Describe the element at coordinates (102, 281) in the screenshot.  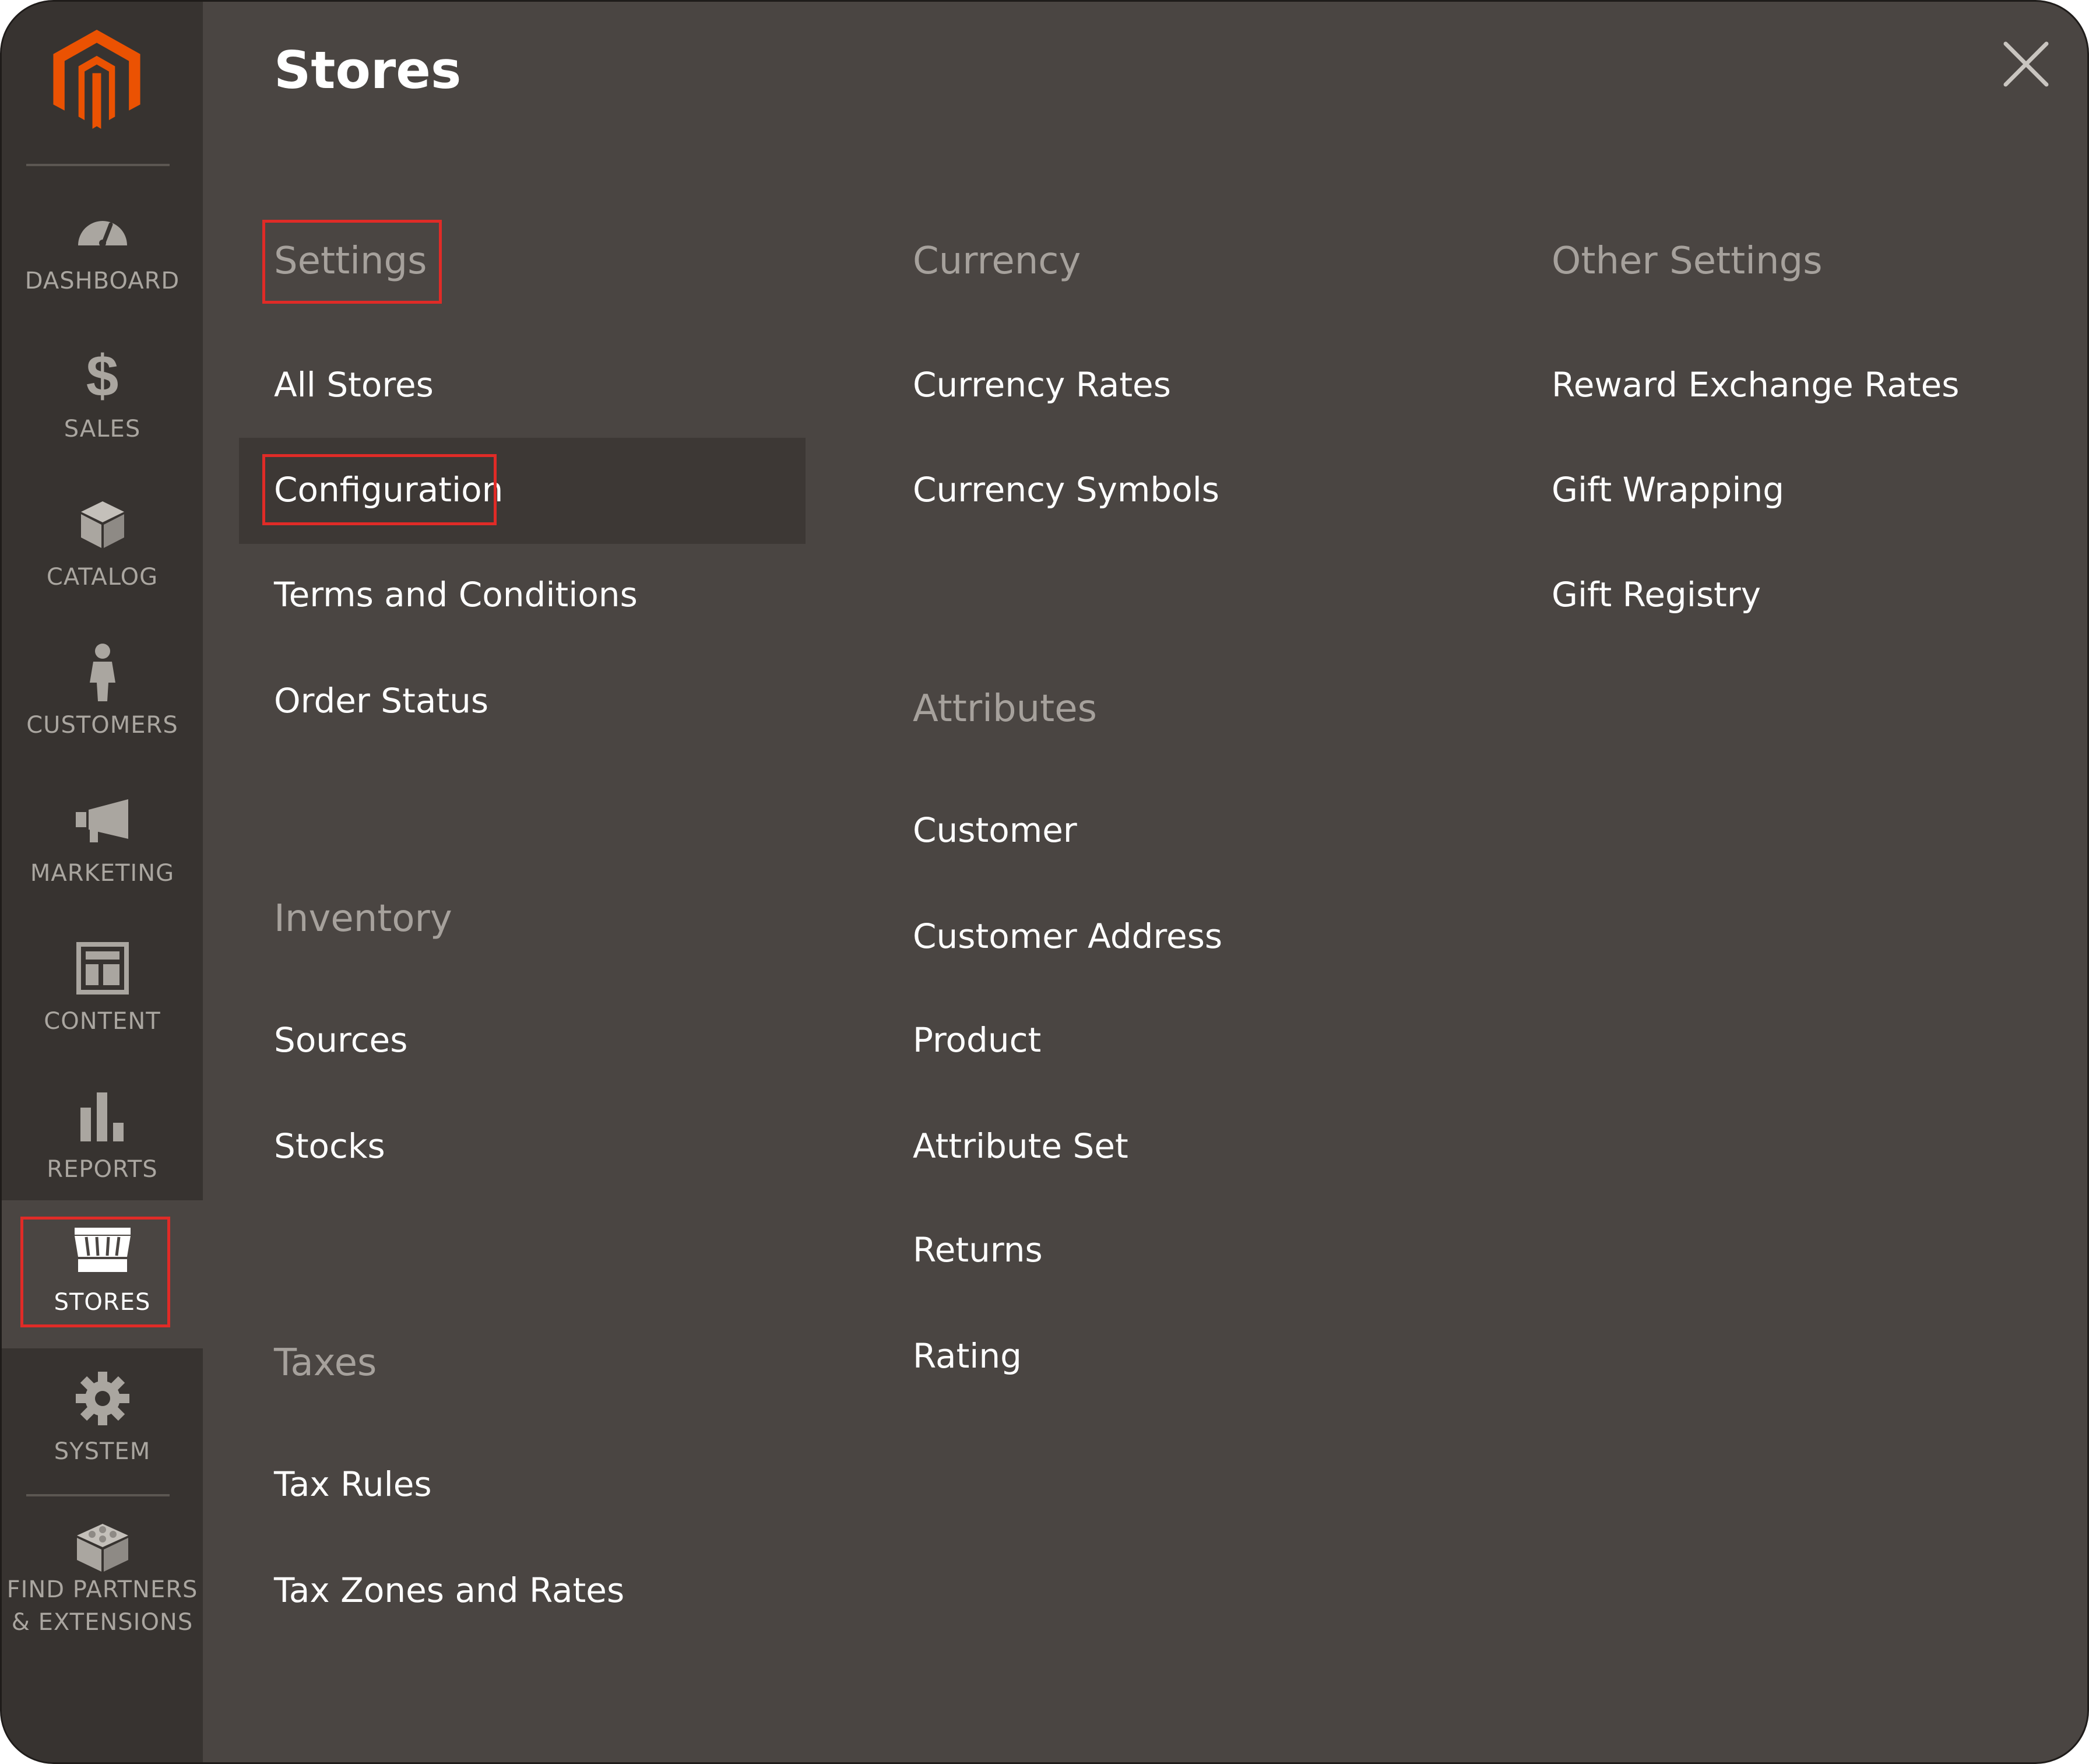
I see `sidebar-item-label: DASHBOARD` at that location.